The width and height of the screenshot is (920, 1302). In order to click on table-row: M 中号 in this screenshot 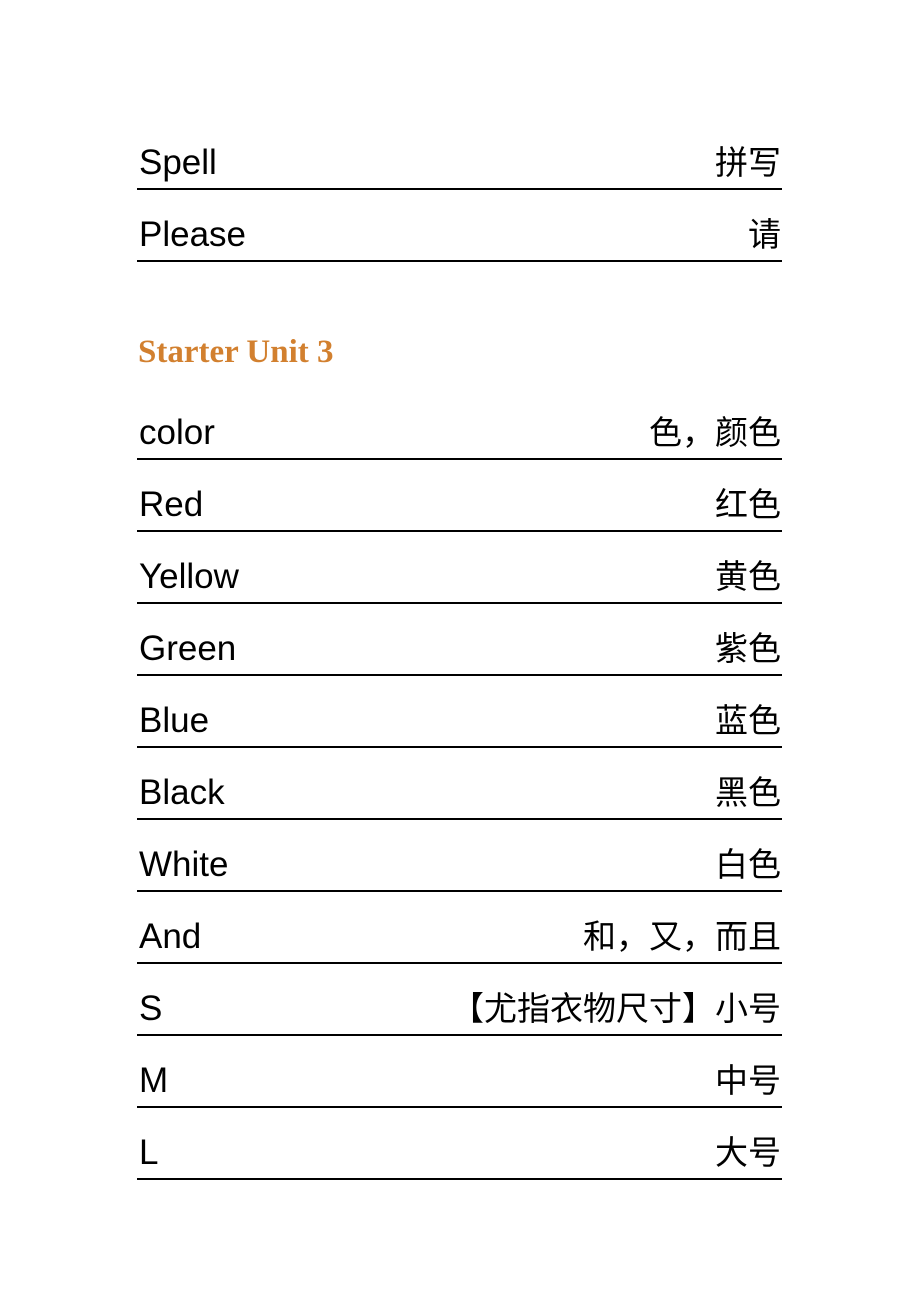, I will do `click(459, 1072)`.